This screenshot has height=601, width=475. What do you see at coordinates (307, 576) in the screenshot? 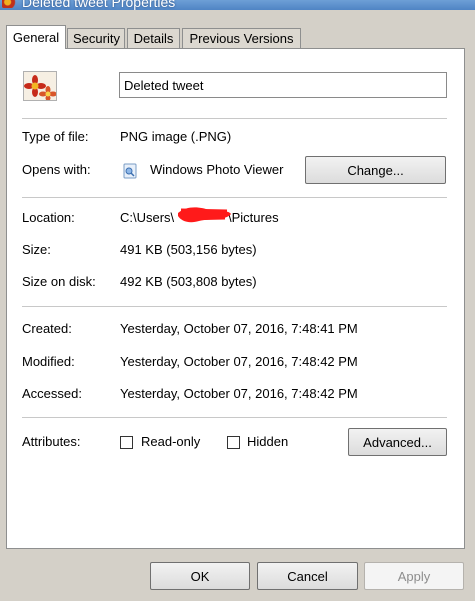
I see `cancel-button: Cancel` at bounding box center [307, 576].